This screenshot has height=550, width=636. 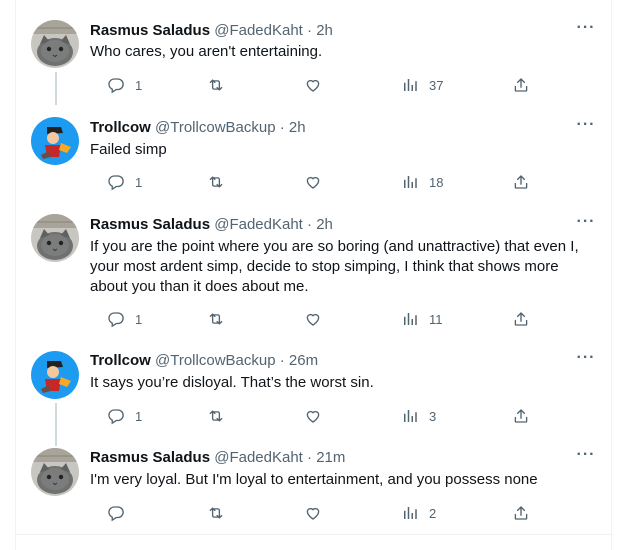 What do you see at coordinates (206, 51) in the screenshot?
I see `tweet-text: Who cares, you aren't entertaining.` at bounding box center [206, 51].